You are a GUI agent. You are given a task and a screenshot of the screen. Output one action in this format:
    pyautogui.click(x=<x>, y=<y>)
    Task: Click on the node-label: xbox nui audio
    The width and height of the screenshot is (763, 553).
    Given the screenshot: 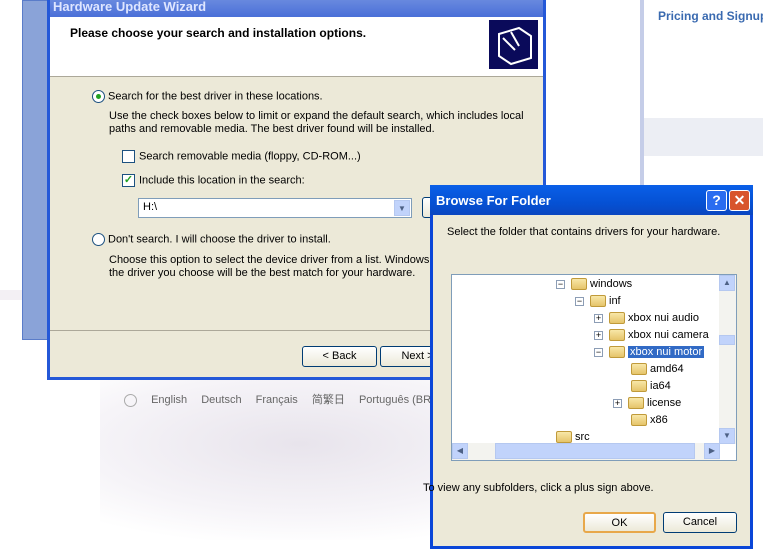 What is the action you would take?
    pyautogui.click(x=663, y=318)
    